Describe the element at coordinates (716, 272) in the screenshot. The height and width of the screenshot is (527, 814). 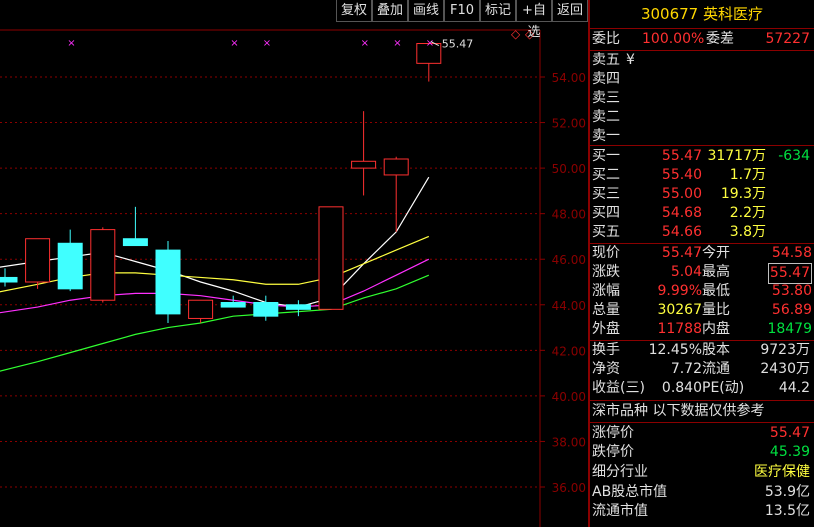
I see `stat-label: 最高` at that location.